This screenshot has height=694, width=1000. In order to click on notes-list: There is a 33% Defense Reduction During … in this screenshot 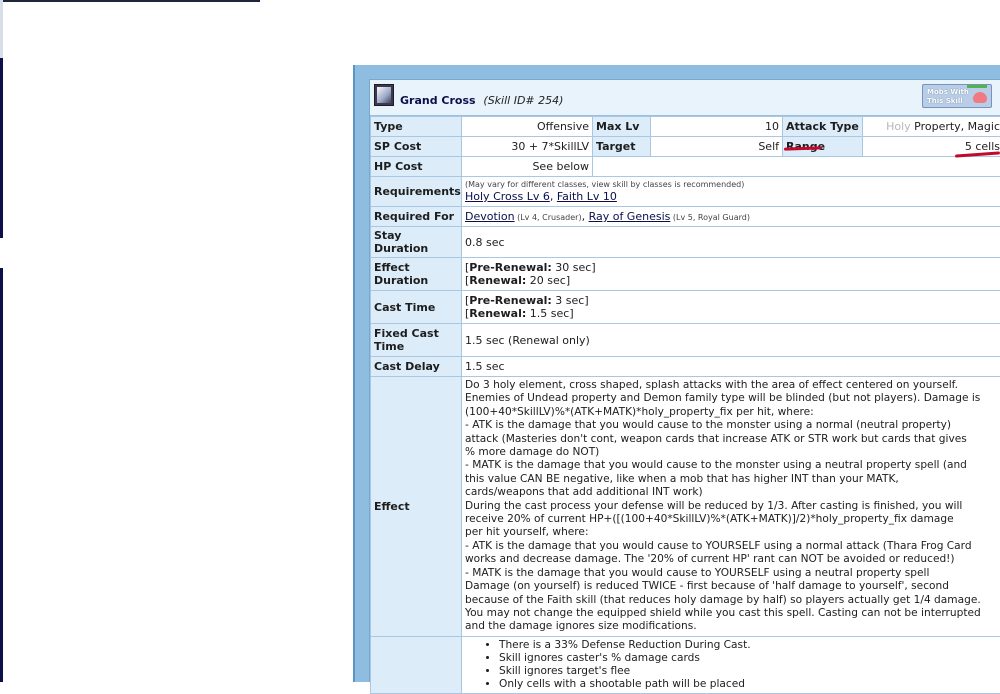, I will do `click(732, 665)`.